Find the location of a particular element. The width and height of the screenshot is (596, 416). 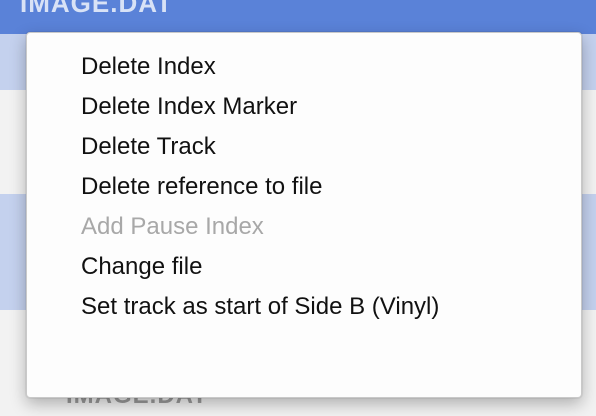

menu-item-delete-index-marker: Delete Index Marker is located at coordinates (304, 107).